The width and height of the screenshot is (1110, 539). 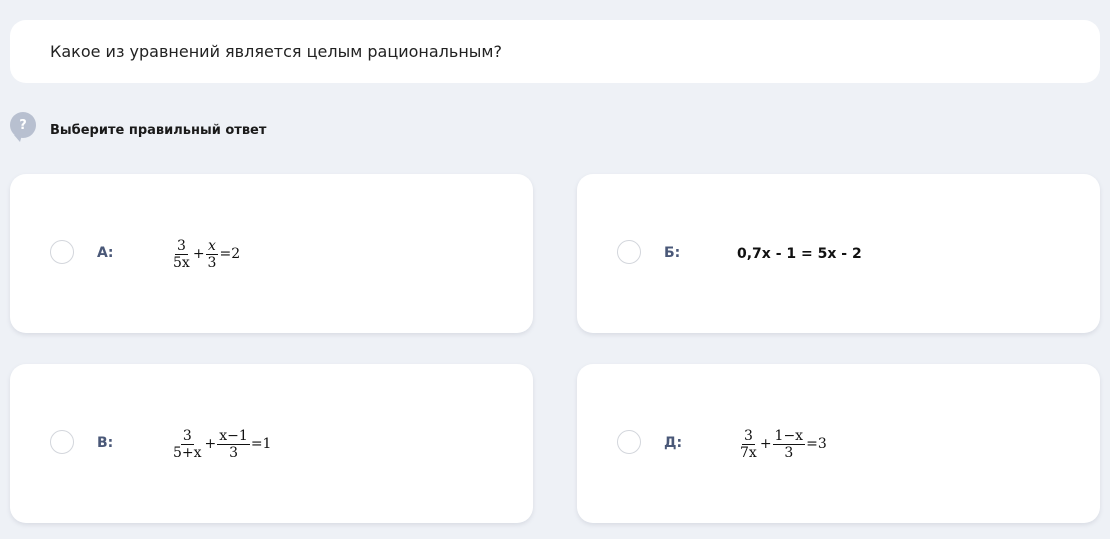 What do you see at coordinates (233, 436) in the screenshot?
I see `numerator: x−1` at bounding box center [233, 436].